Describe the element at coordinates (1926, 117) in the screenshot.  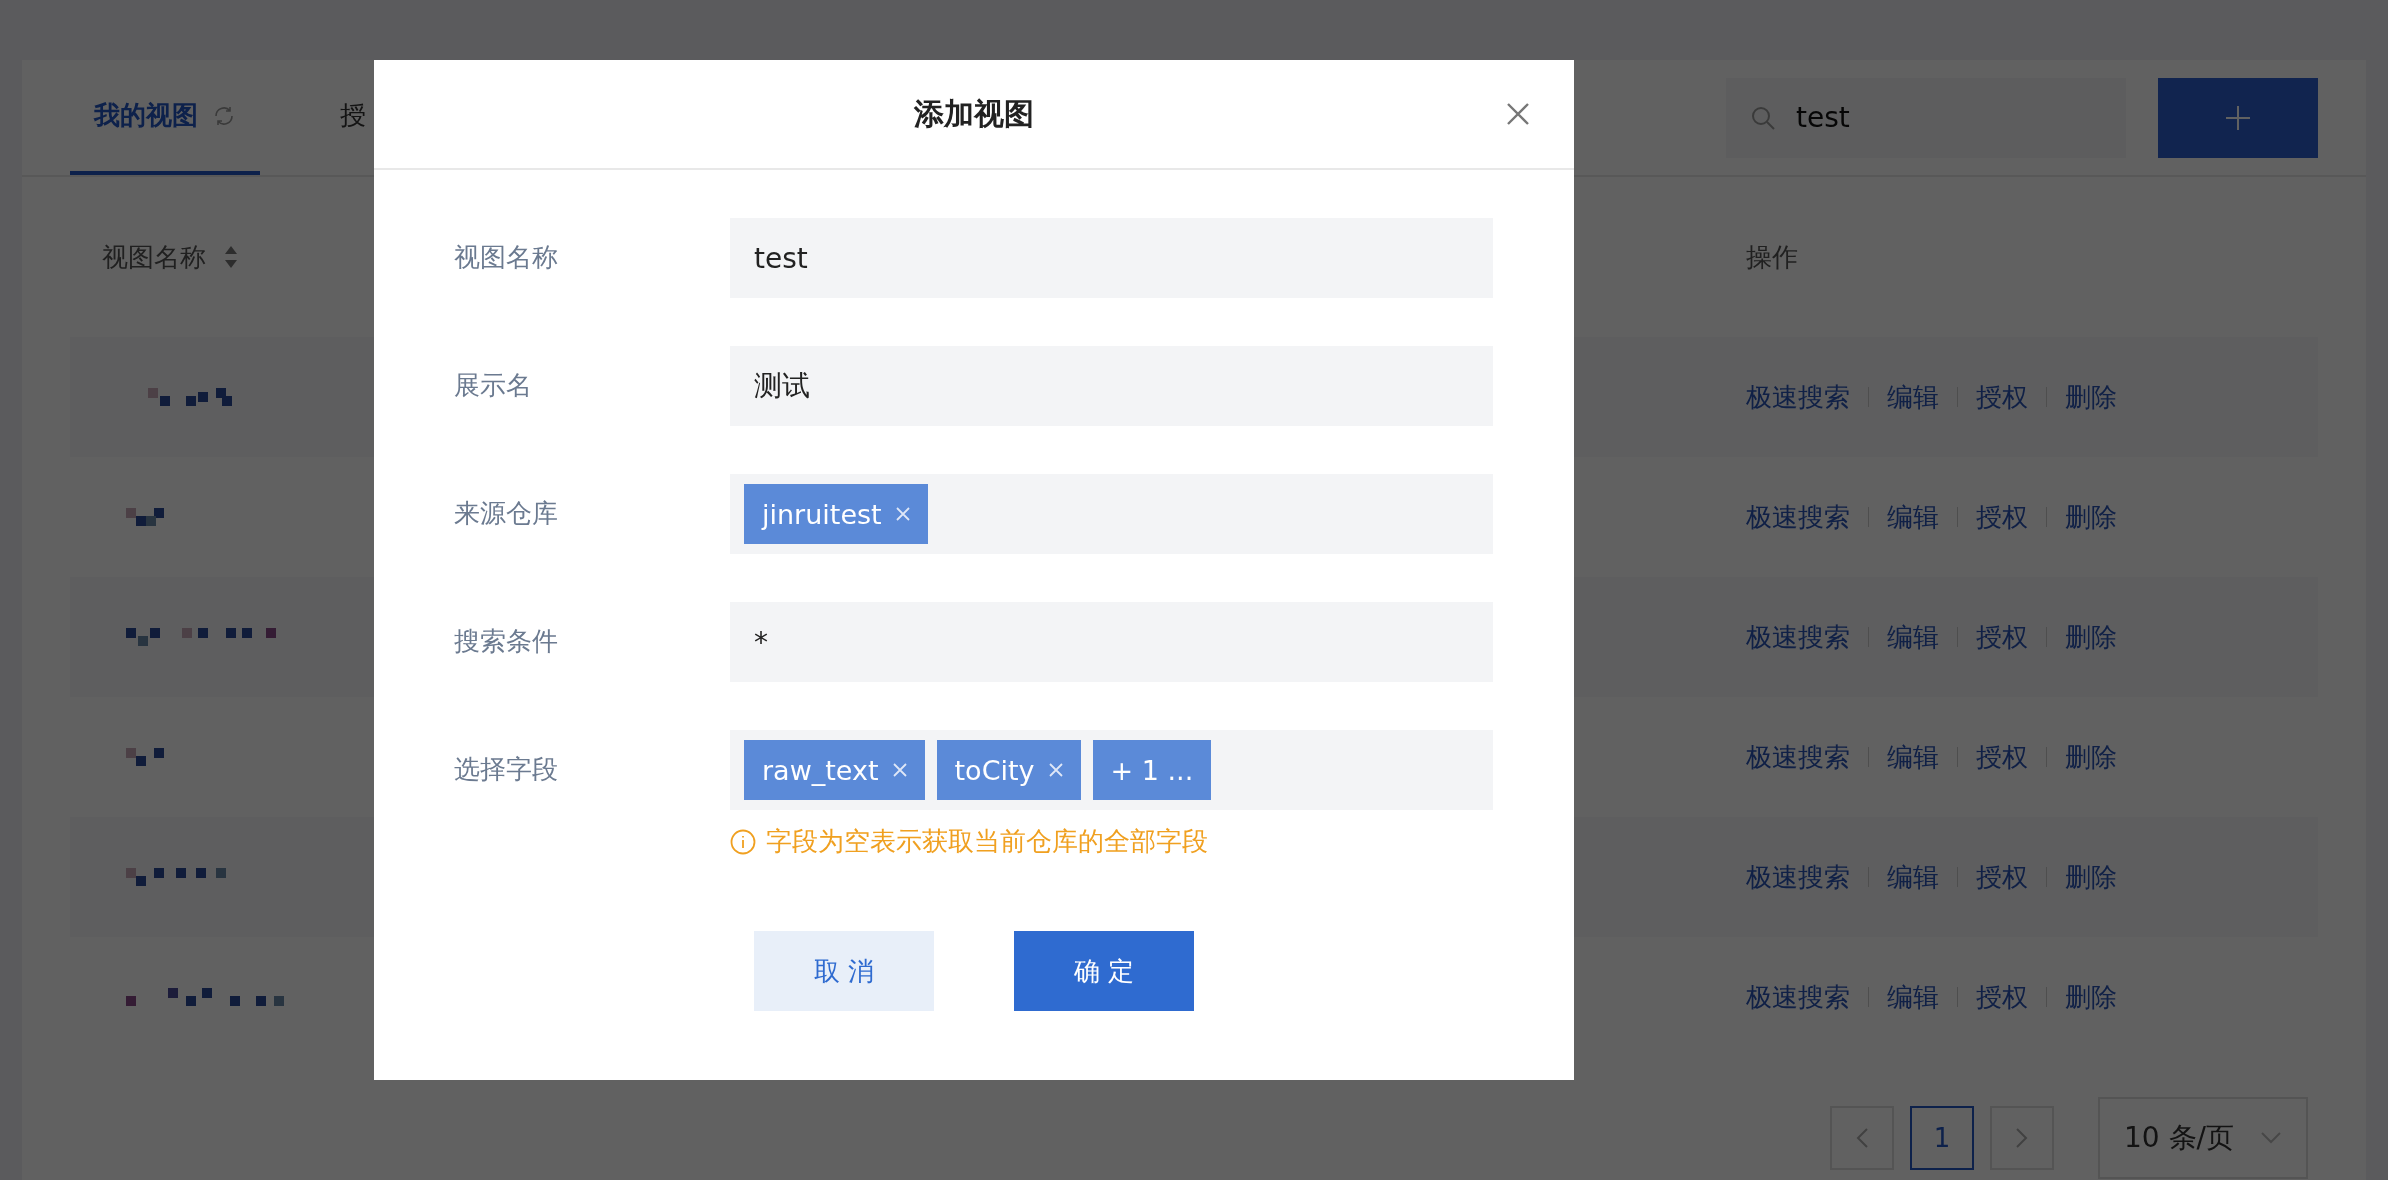
I see `search-field: test` at that location.